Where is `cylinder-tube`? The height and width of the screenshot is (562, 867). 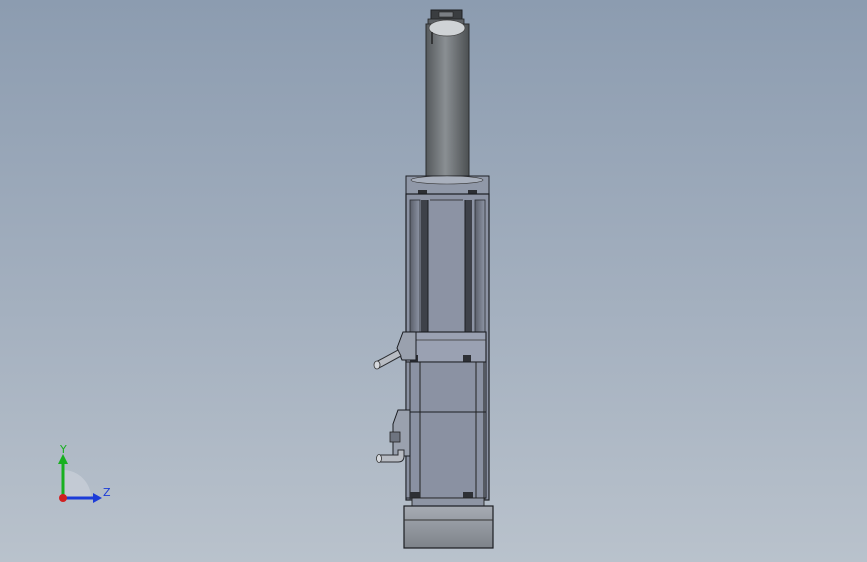 cylinder-tube is located at coordinates (447, 98).